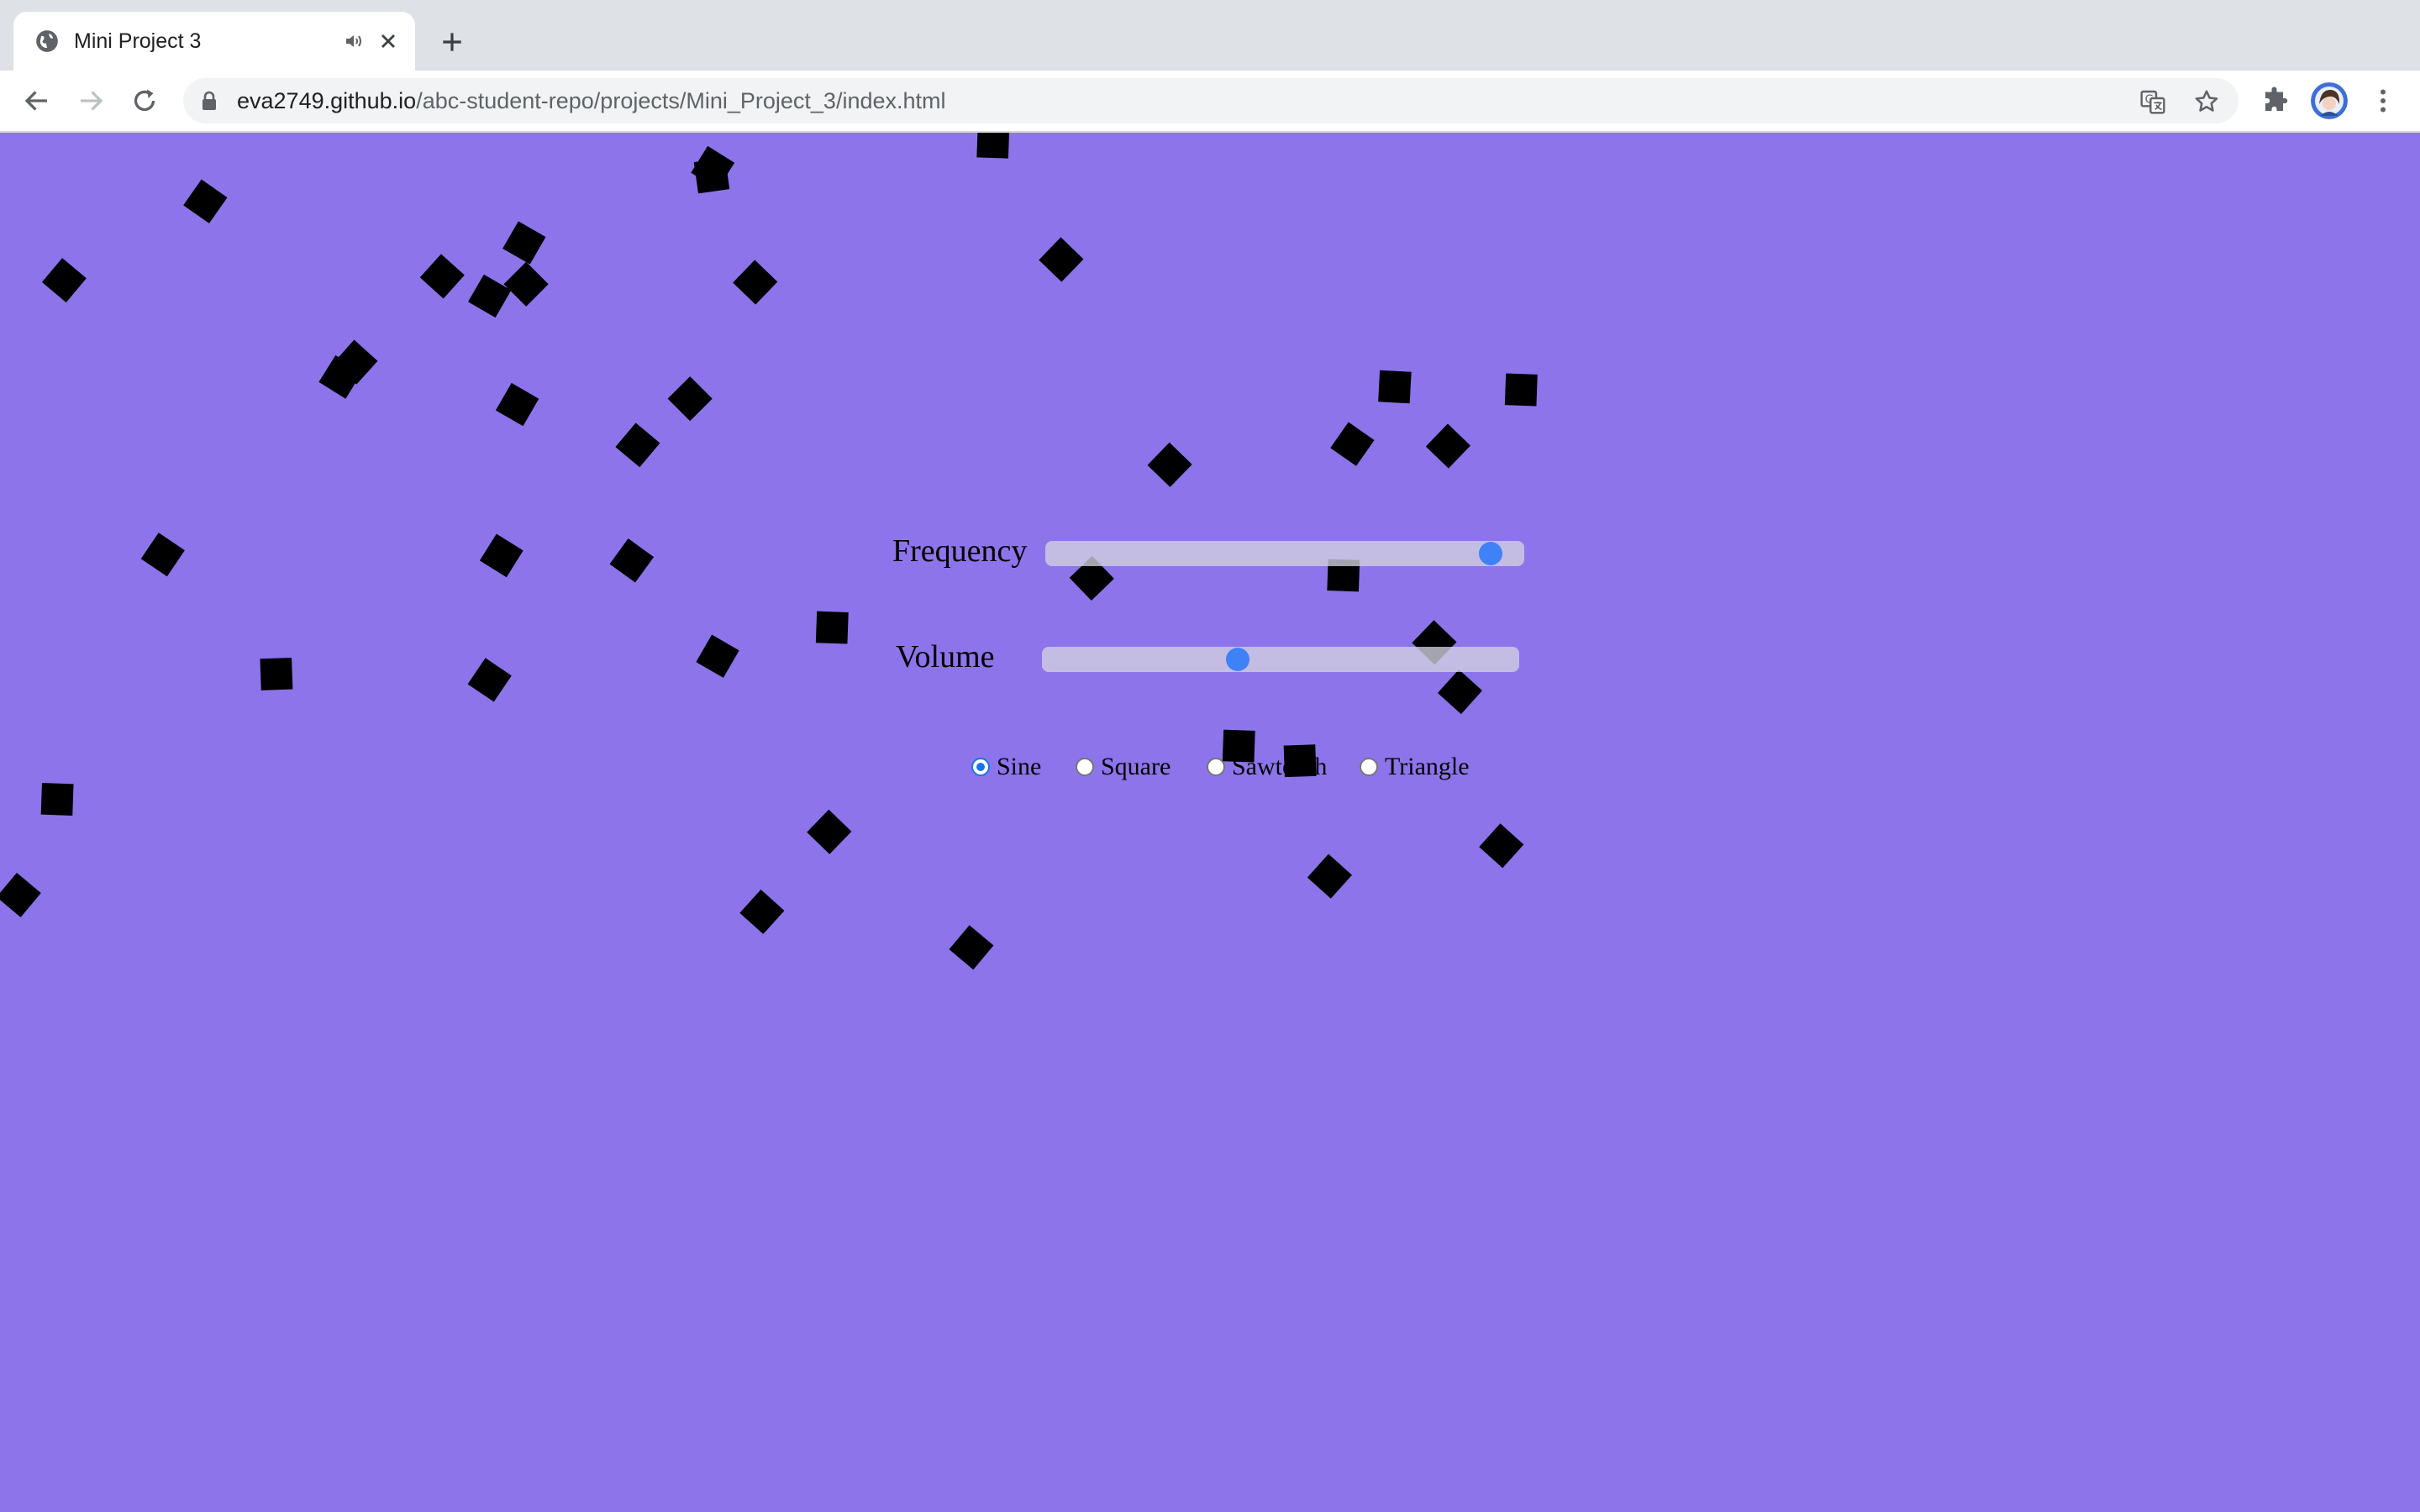 This screenshot has width=2420, height=1512. Describe the element at coordinates (209, 101) in the screenshot. I see `lock-icon` at that location.